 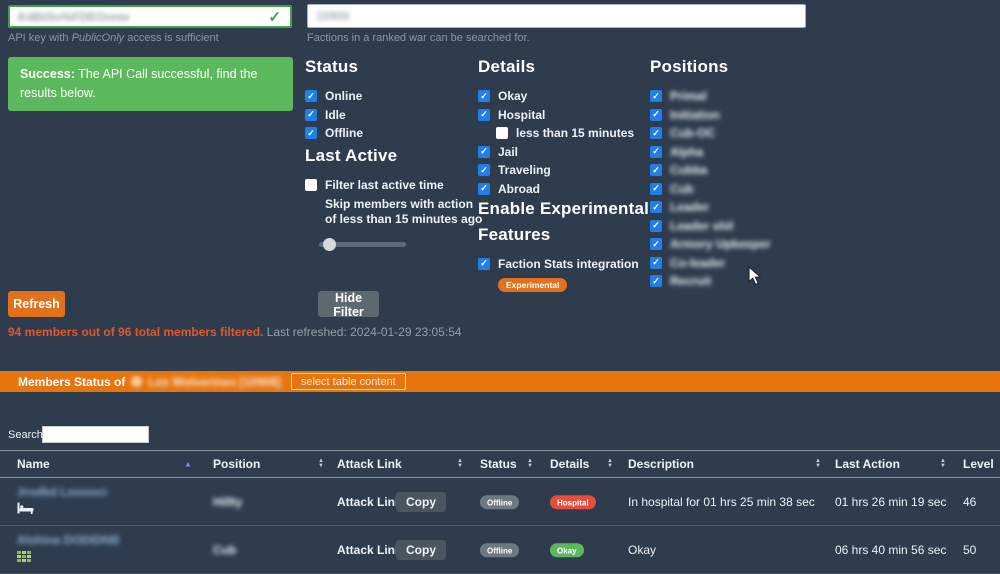 I want to click on position-5-checkbox, so click(x=656, y=188).